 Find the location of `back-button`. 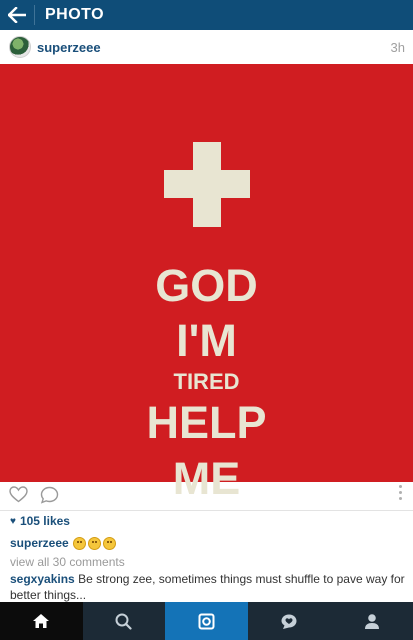

back-button is located at coordinates (17, 15).